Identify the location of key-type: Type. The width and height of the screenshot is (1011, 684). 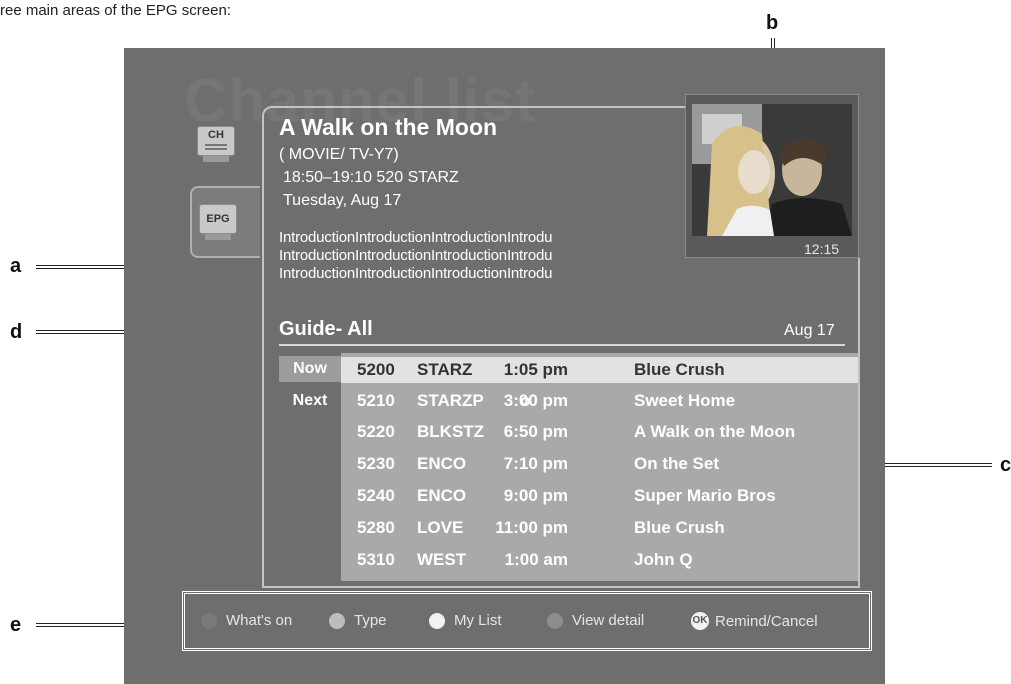
(358, 620).